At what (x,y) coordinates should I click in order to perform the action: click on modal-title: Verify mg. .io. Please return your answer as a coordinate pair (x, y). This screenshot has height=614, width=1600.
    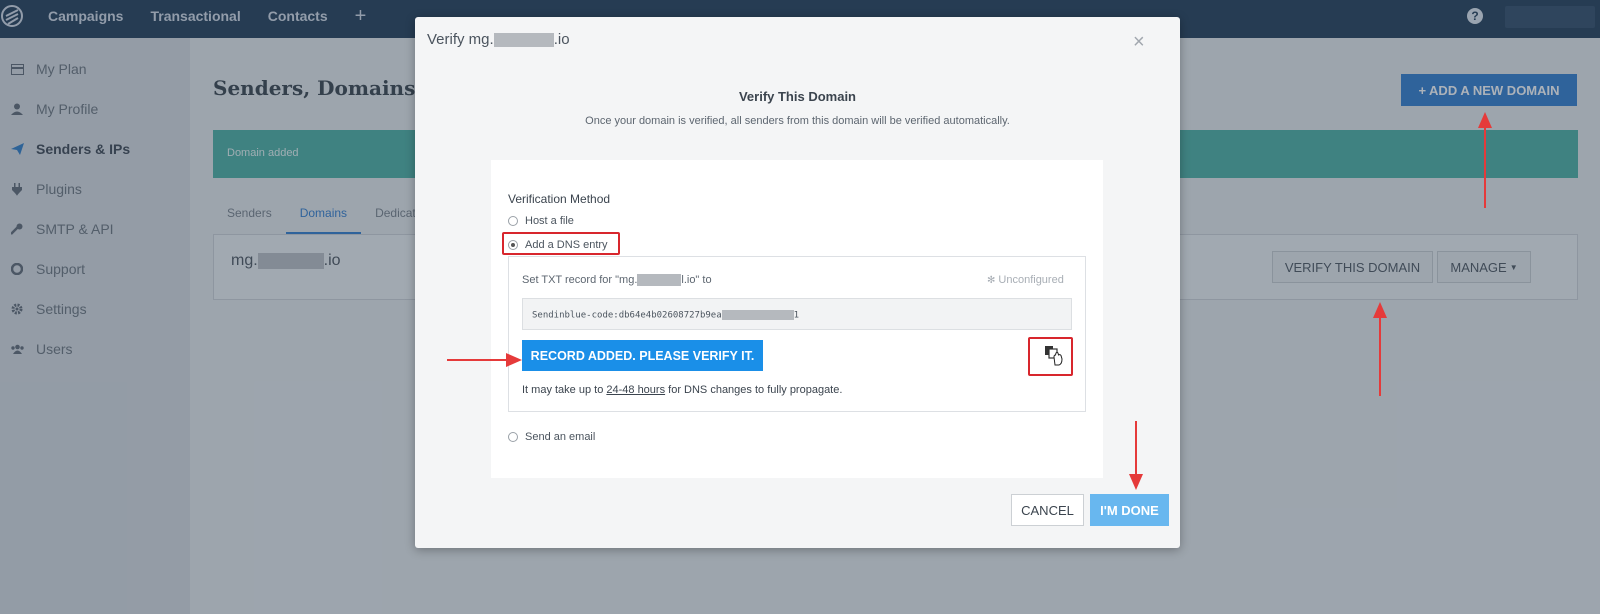
    Looking at the image, I should click on (498, 39).